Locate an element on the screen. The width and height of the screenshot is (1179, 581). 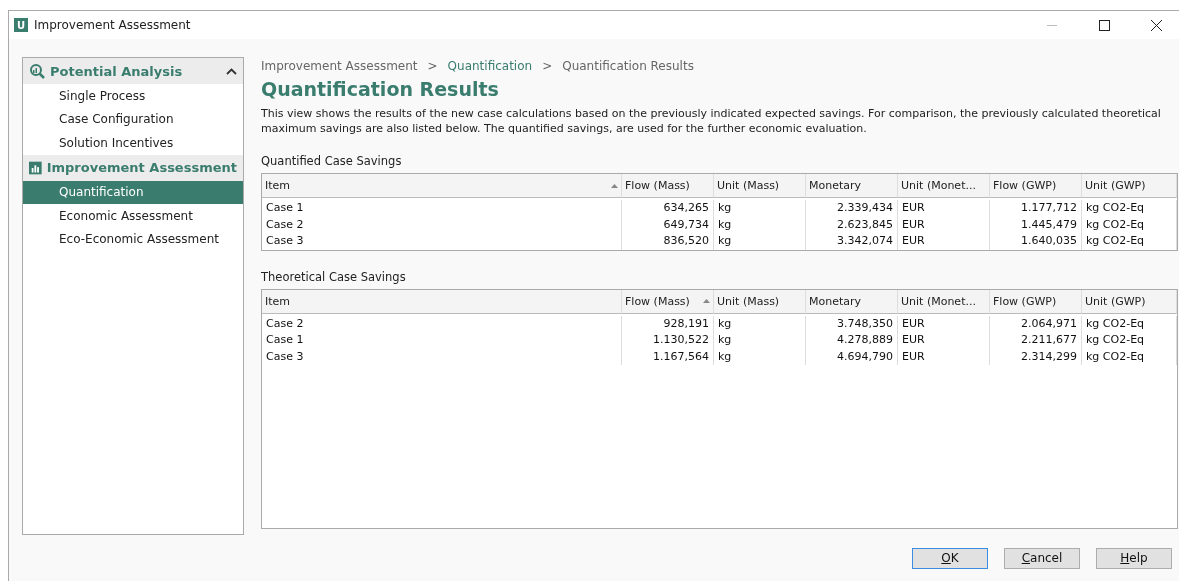
table-cell: 836,520 is located at coordinates (668, 241).